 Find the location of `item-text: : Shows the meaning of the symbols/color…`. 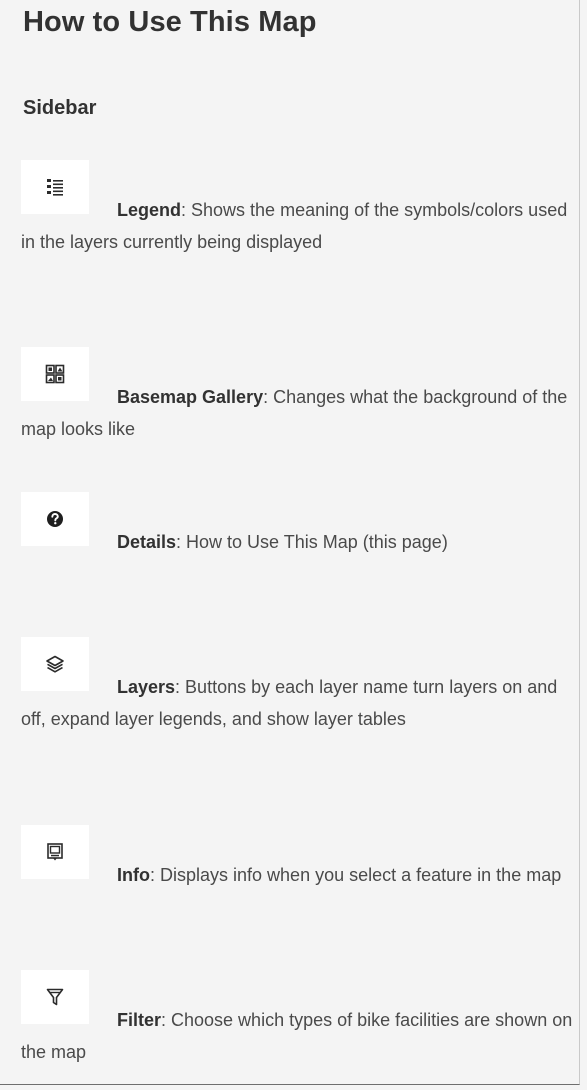

item-text: : Shows the meaning of the symbols/color… is located at coordinates (294, 226).